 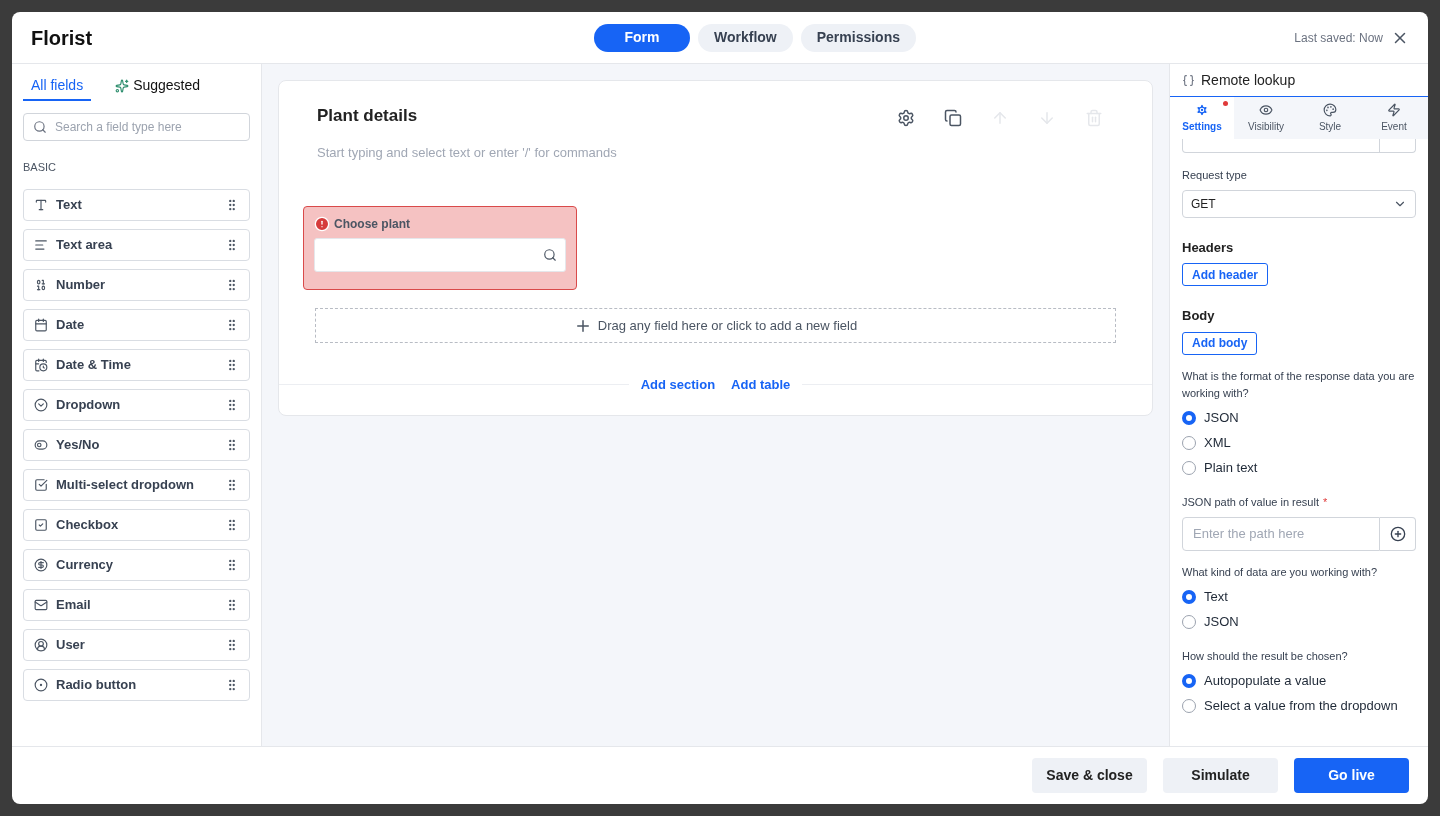 What do you see at coordinates (1248, 80) in the screenshot?
I see `panel-title: Remote lookup` at bounding box center [1248, 80].